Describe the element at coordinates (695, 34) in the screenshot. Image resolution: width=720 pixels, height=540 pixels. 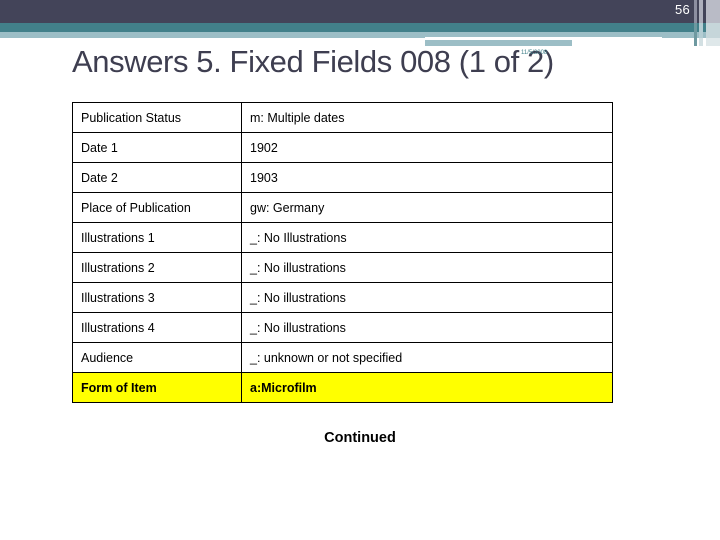
I see `header-vertical-stripe-1-lower` at that location.